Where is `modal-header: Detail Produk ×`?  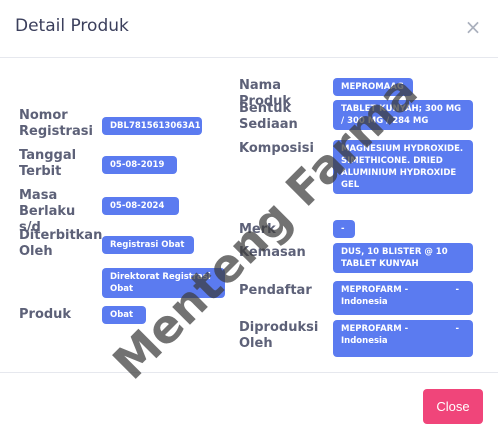 modal-header: Detail Produk × is located at coordinates (249, 29).